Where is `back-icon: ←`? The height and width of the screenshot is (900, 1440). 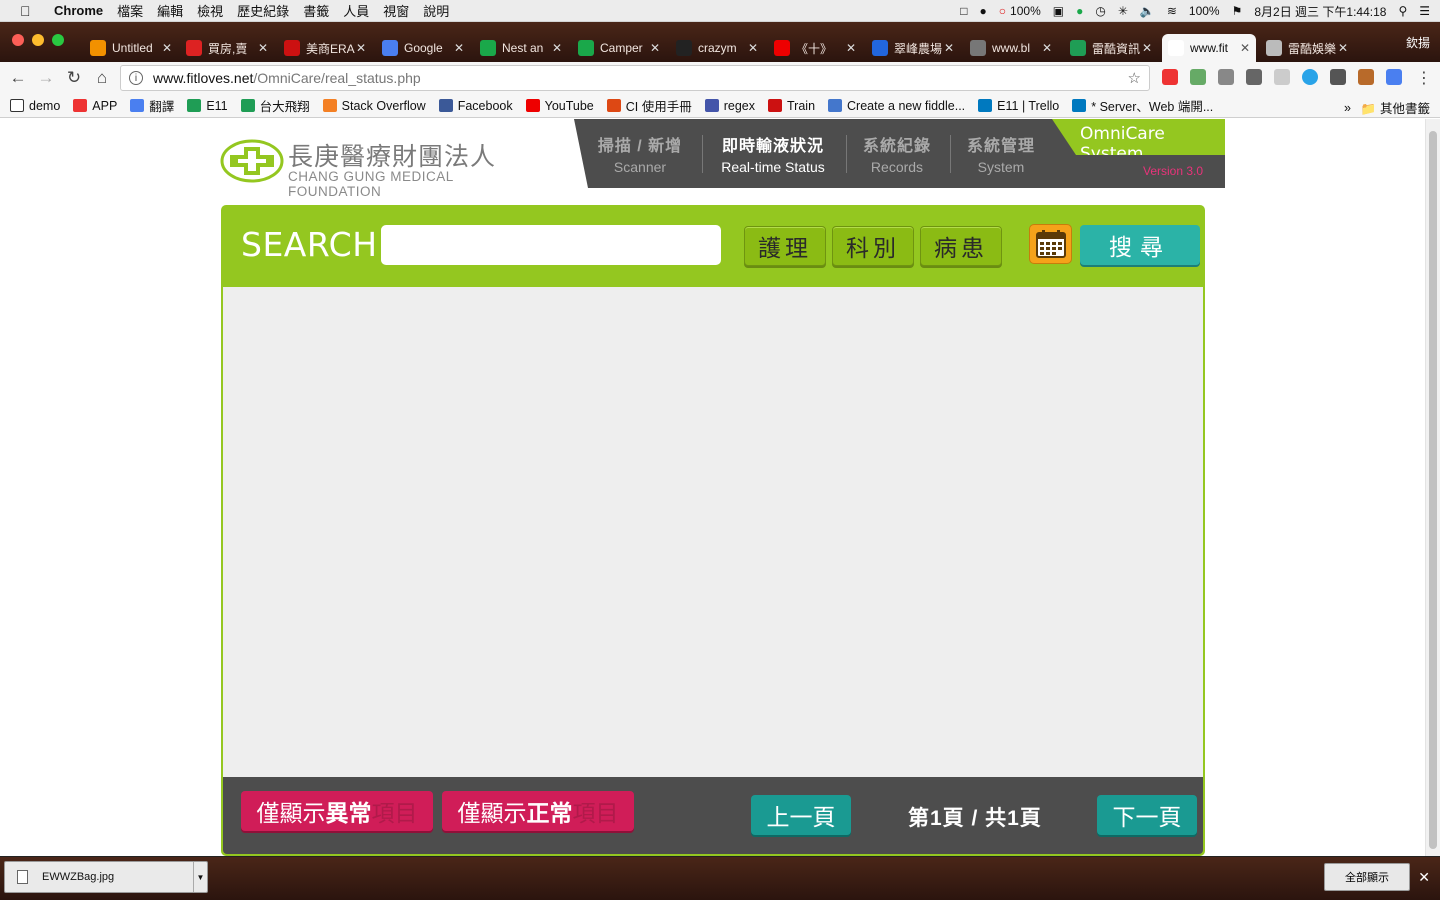 back-icon: ← is located at coordinates (18, 78).